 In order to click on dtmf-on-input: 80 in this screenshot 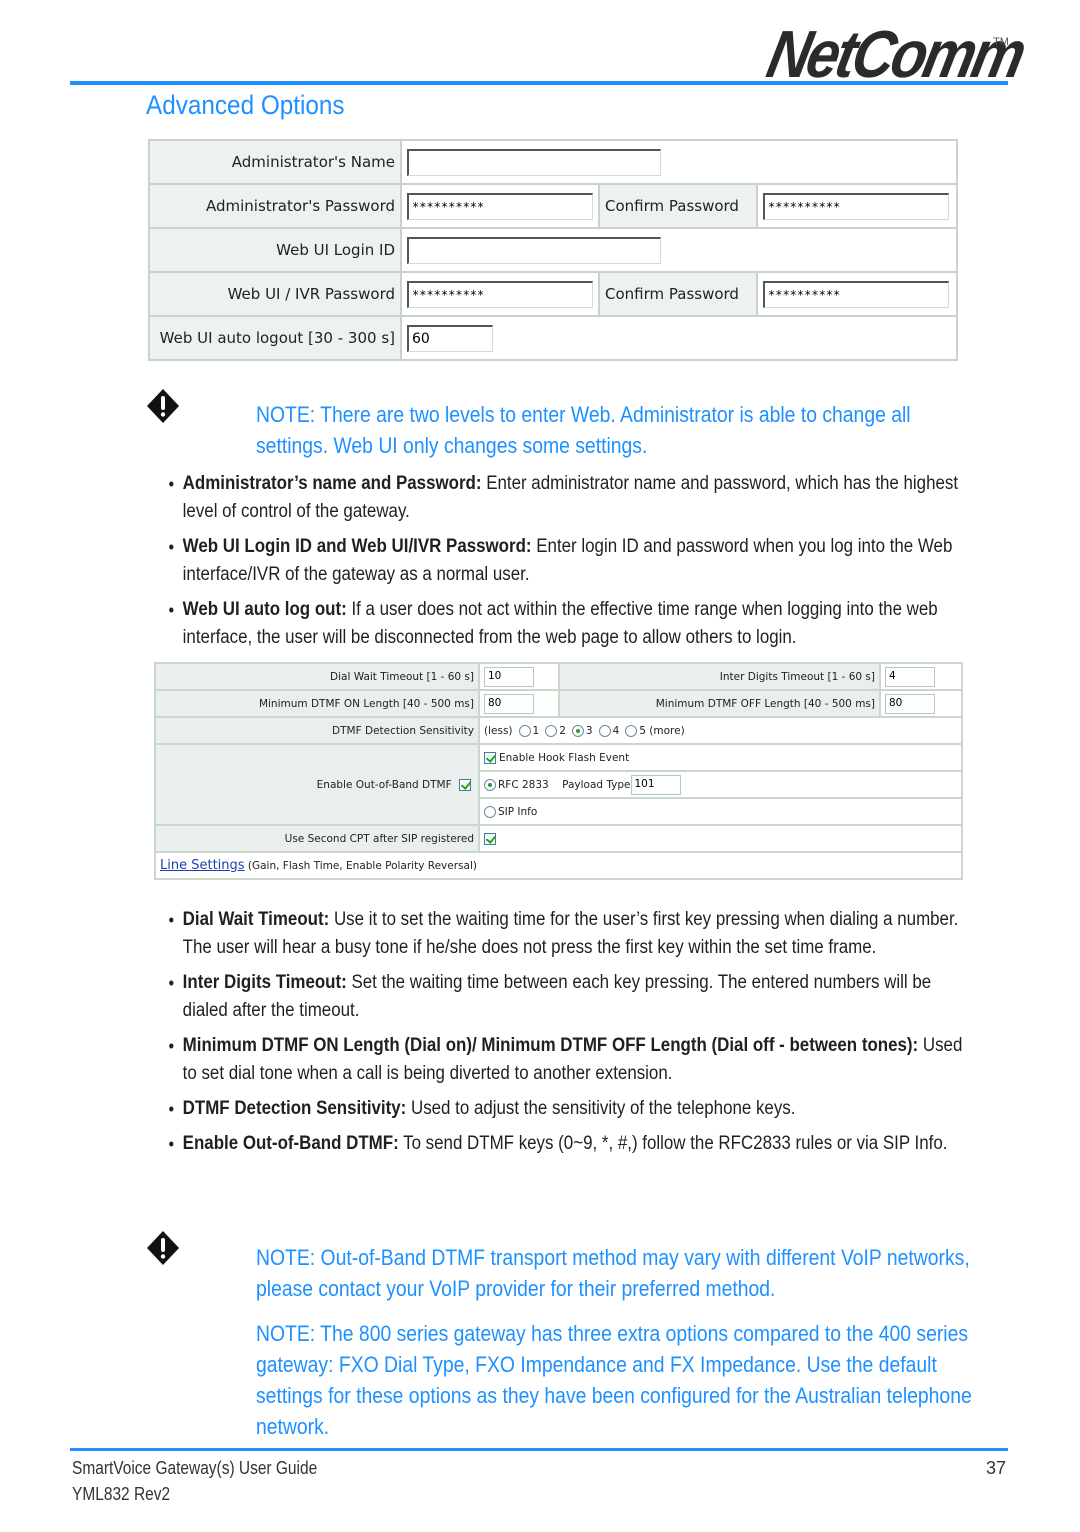, I will do `click(509, 703)`.